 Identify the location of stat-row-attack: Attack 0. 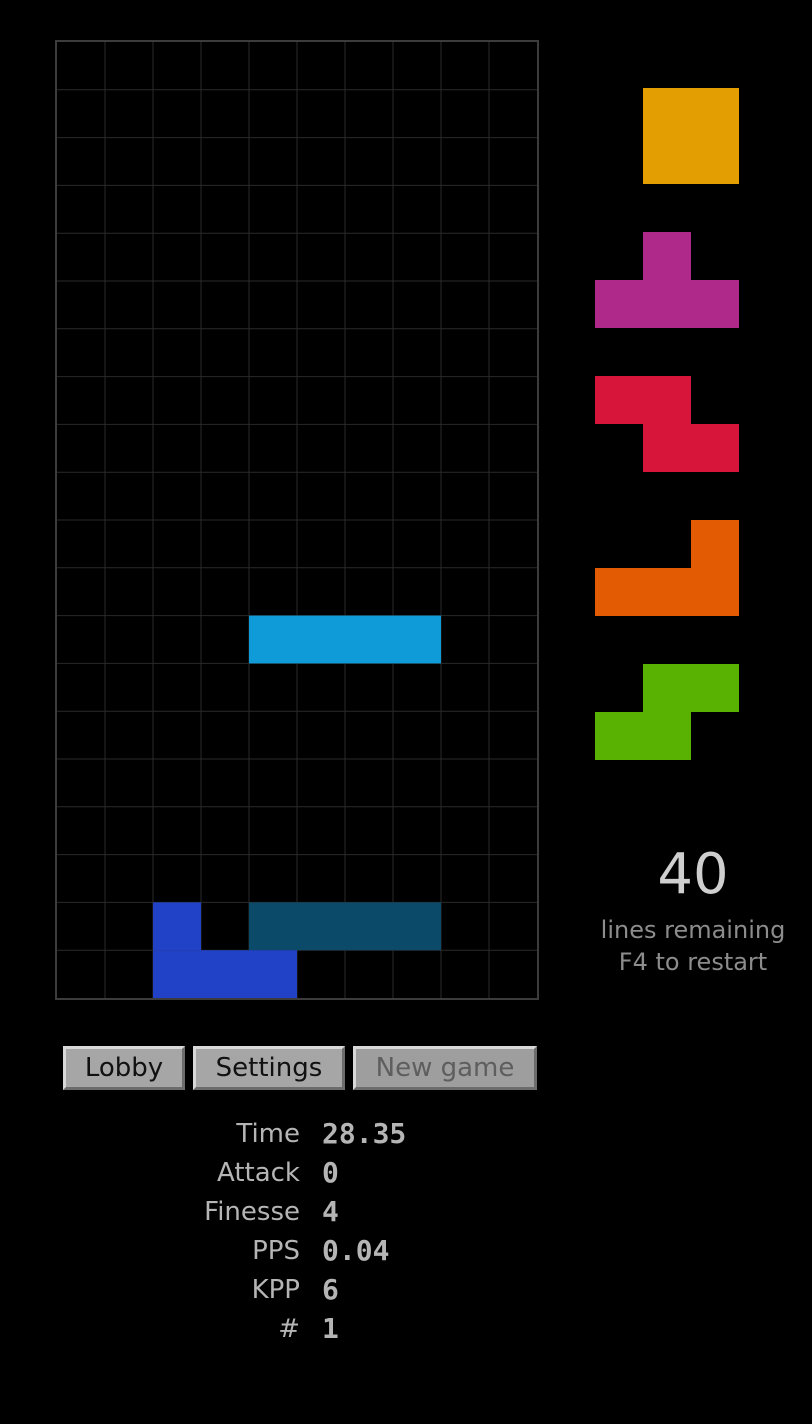
(278, 1172).